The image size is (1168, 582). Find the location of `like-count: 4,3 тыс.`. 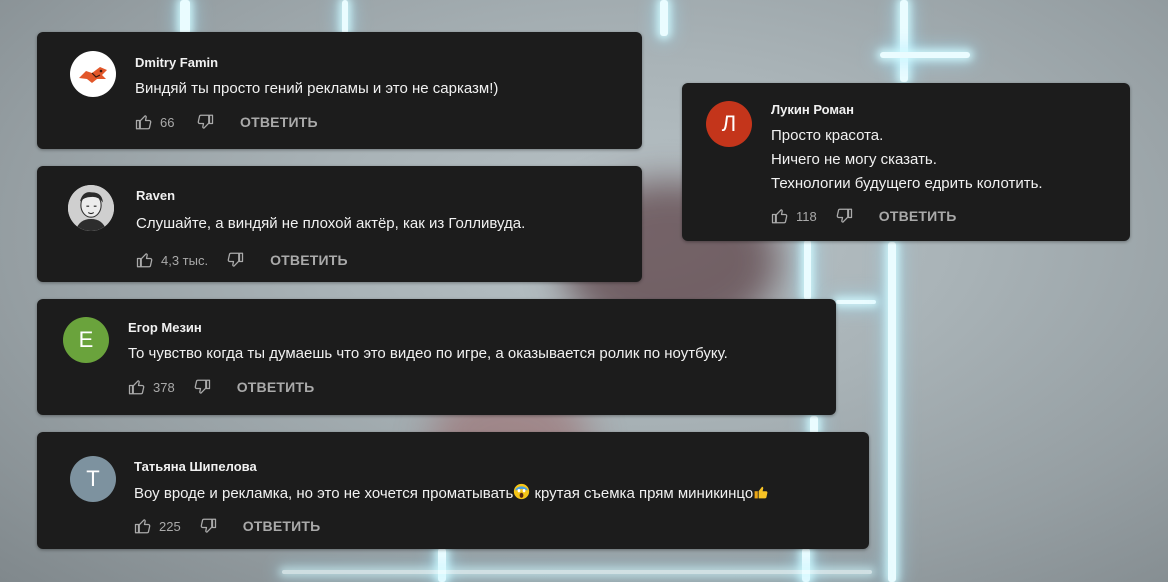

like-count: 4,3 тыс. is located at coordinates (185, 260).